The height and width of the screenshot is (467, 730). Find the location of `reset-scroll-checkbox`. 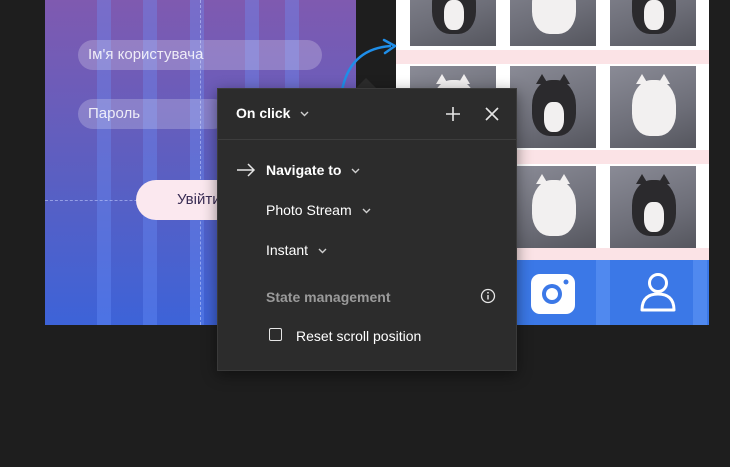

reset-scroll-checkbox is located at coordinates (275, 334).